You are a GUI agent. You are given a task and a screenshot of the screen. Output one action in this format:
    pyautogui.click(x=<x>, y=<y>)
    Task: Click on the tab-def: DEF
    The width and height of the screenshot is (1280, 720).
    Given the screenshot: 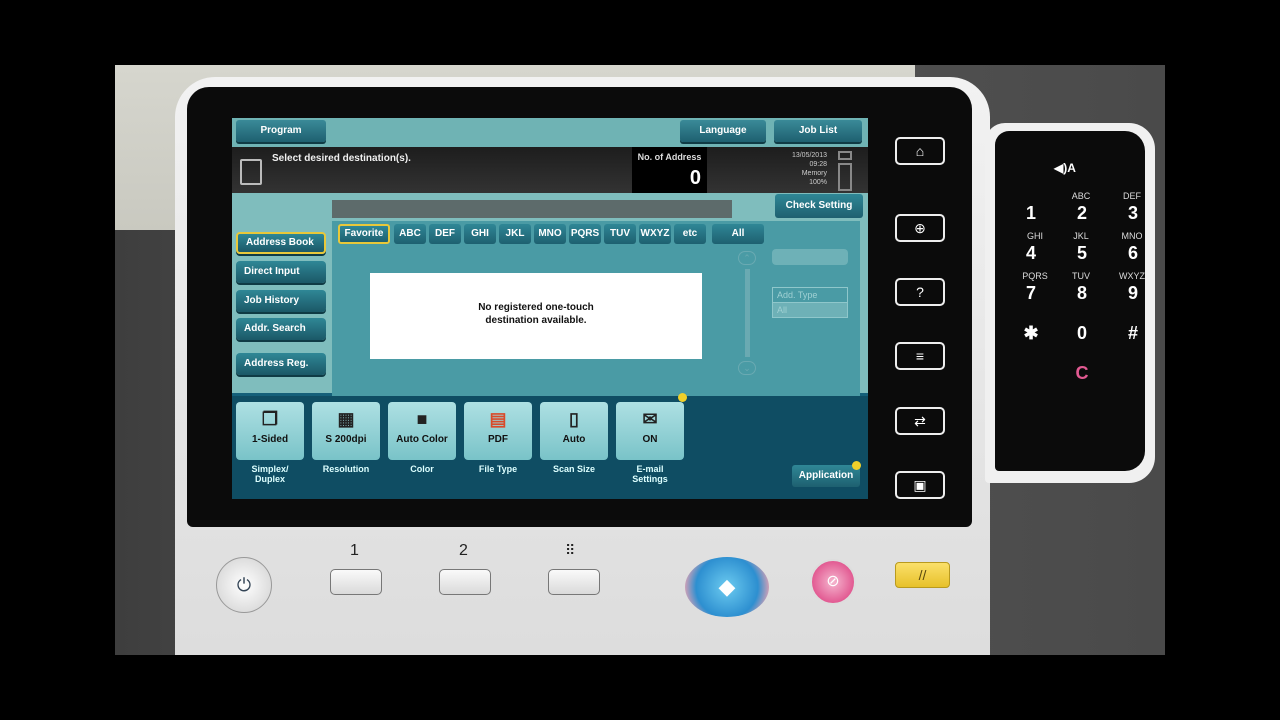 What is the action you would take?
    pyautogui.click(x=445, y=234)
    